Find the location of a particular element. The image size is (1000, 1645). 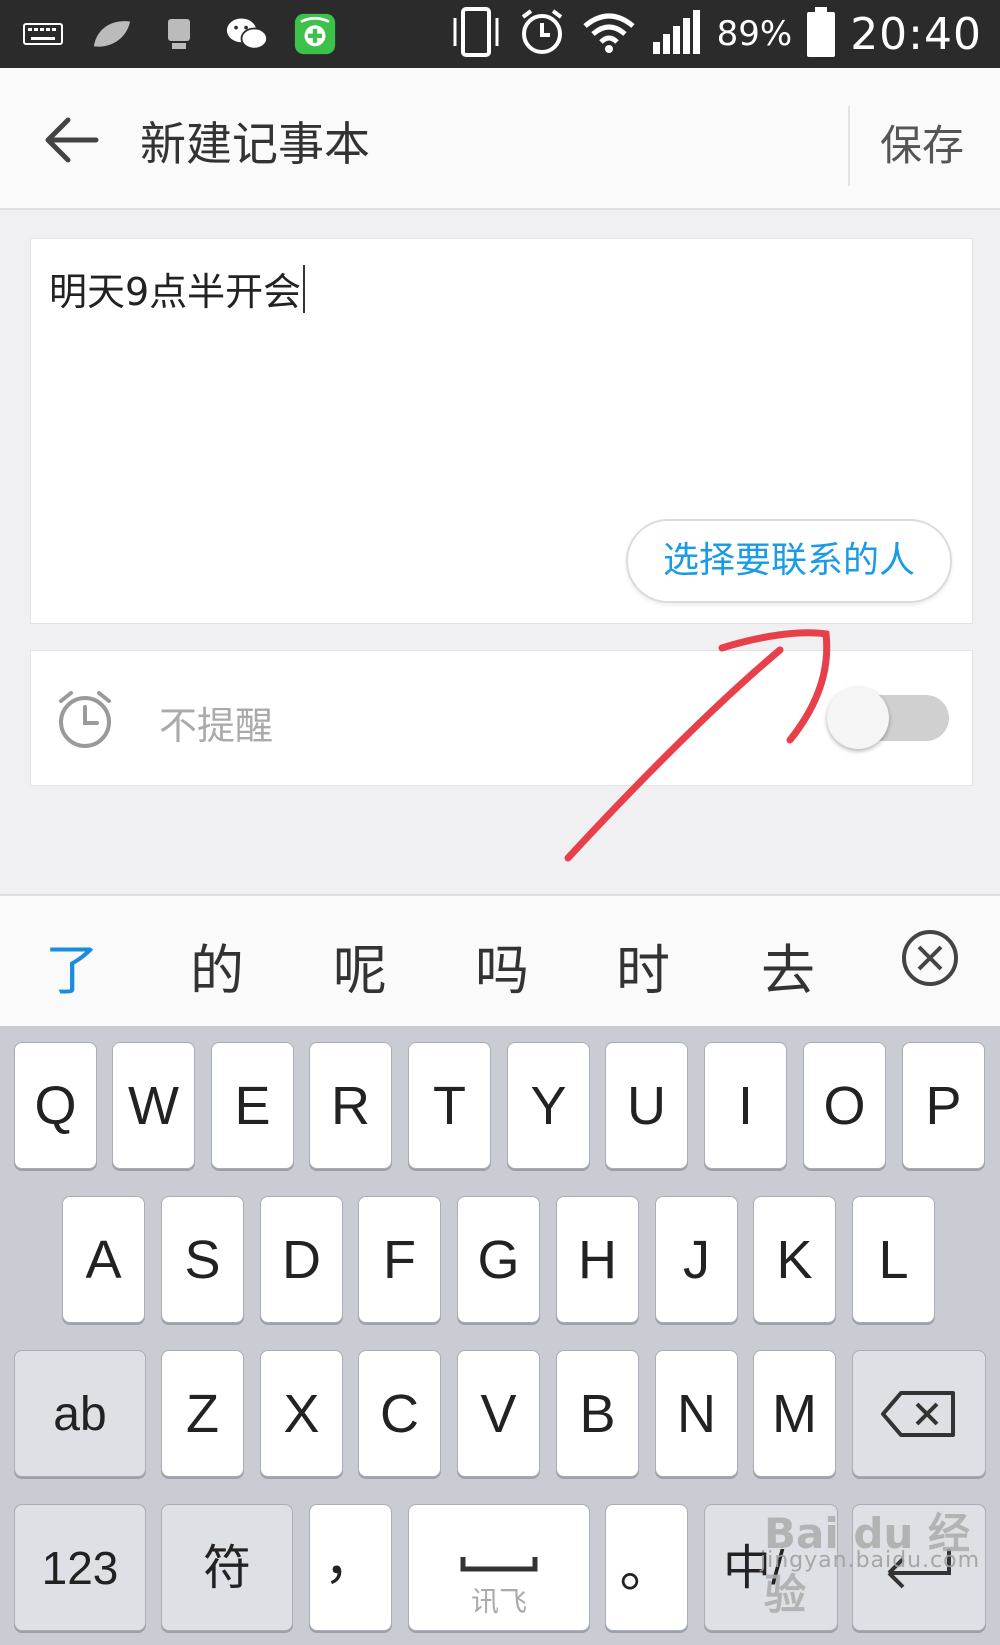

key-i: I is located at coordinates (745, 1105).